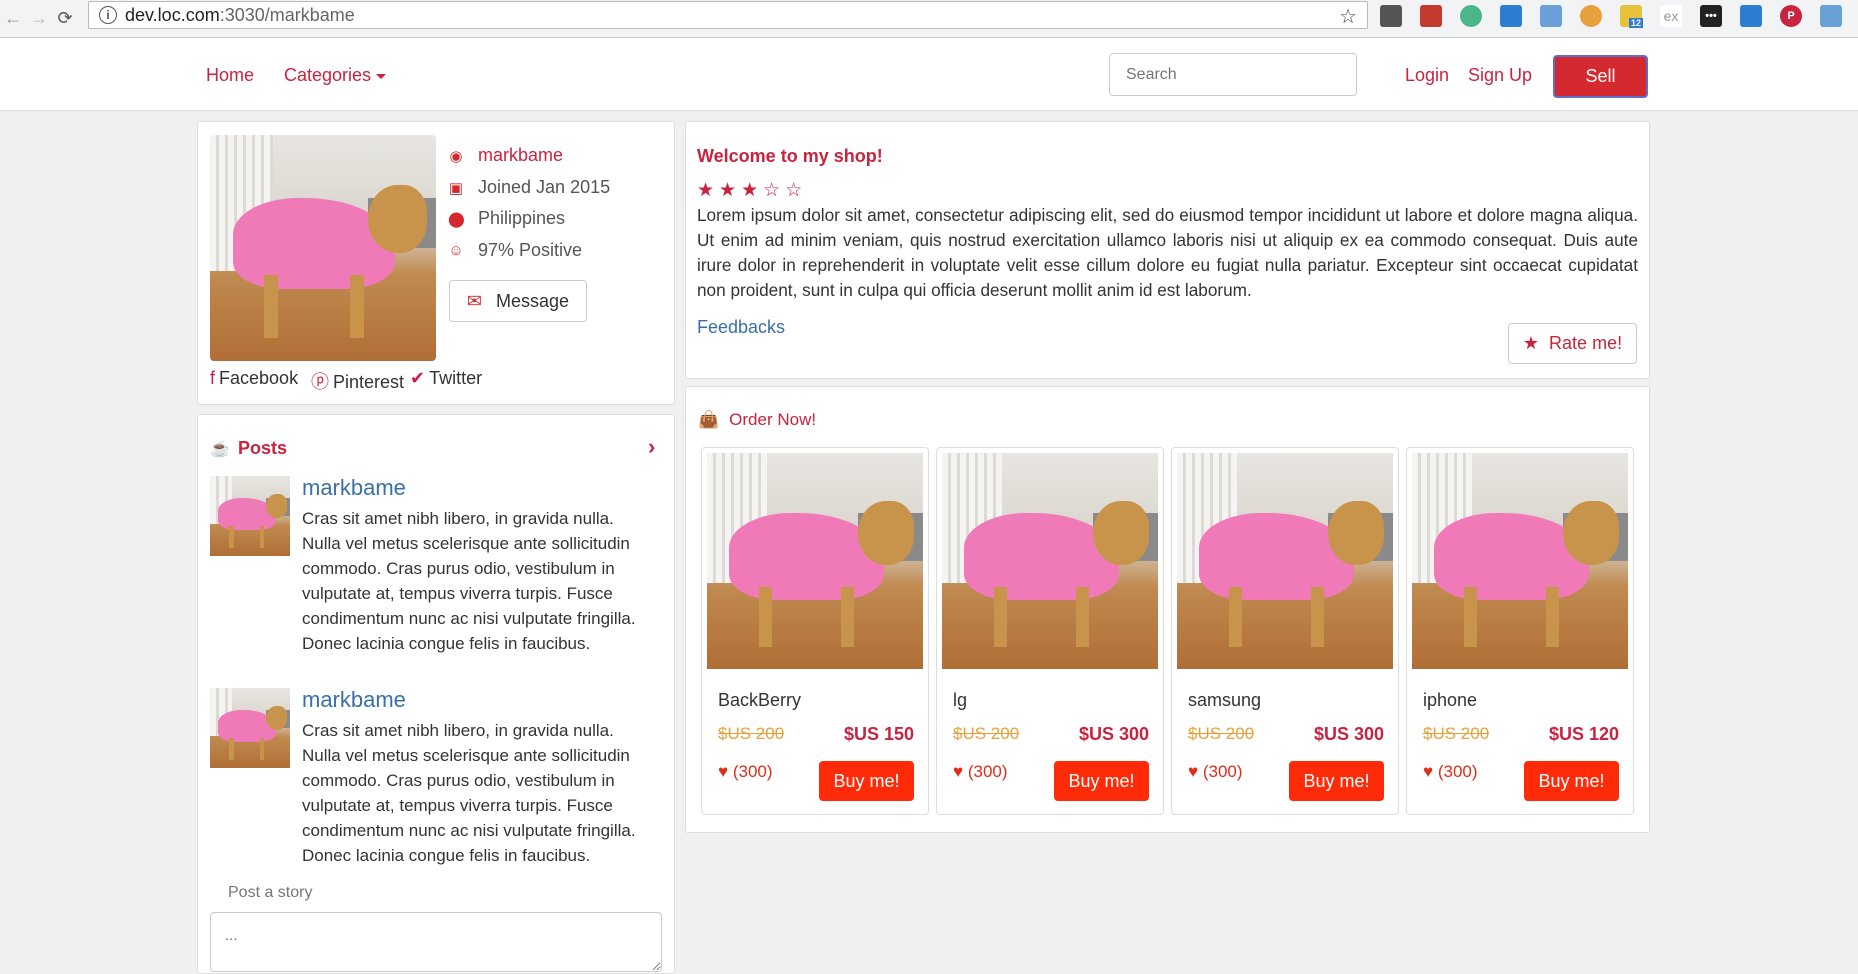  What do you see at coordinates (436, 942) in the screenshot?
I see `story-textarea` at bounding box center [436, 942].